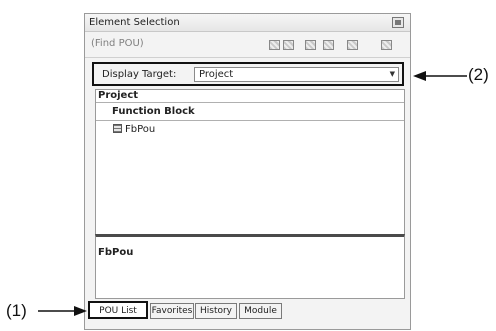 Image resolution: width=496 pixels, height=331 pixels. What do you see at coordinates (419, 76) in the screenshot?
I see `arrow-2-head` at bounding box center [419, 76].